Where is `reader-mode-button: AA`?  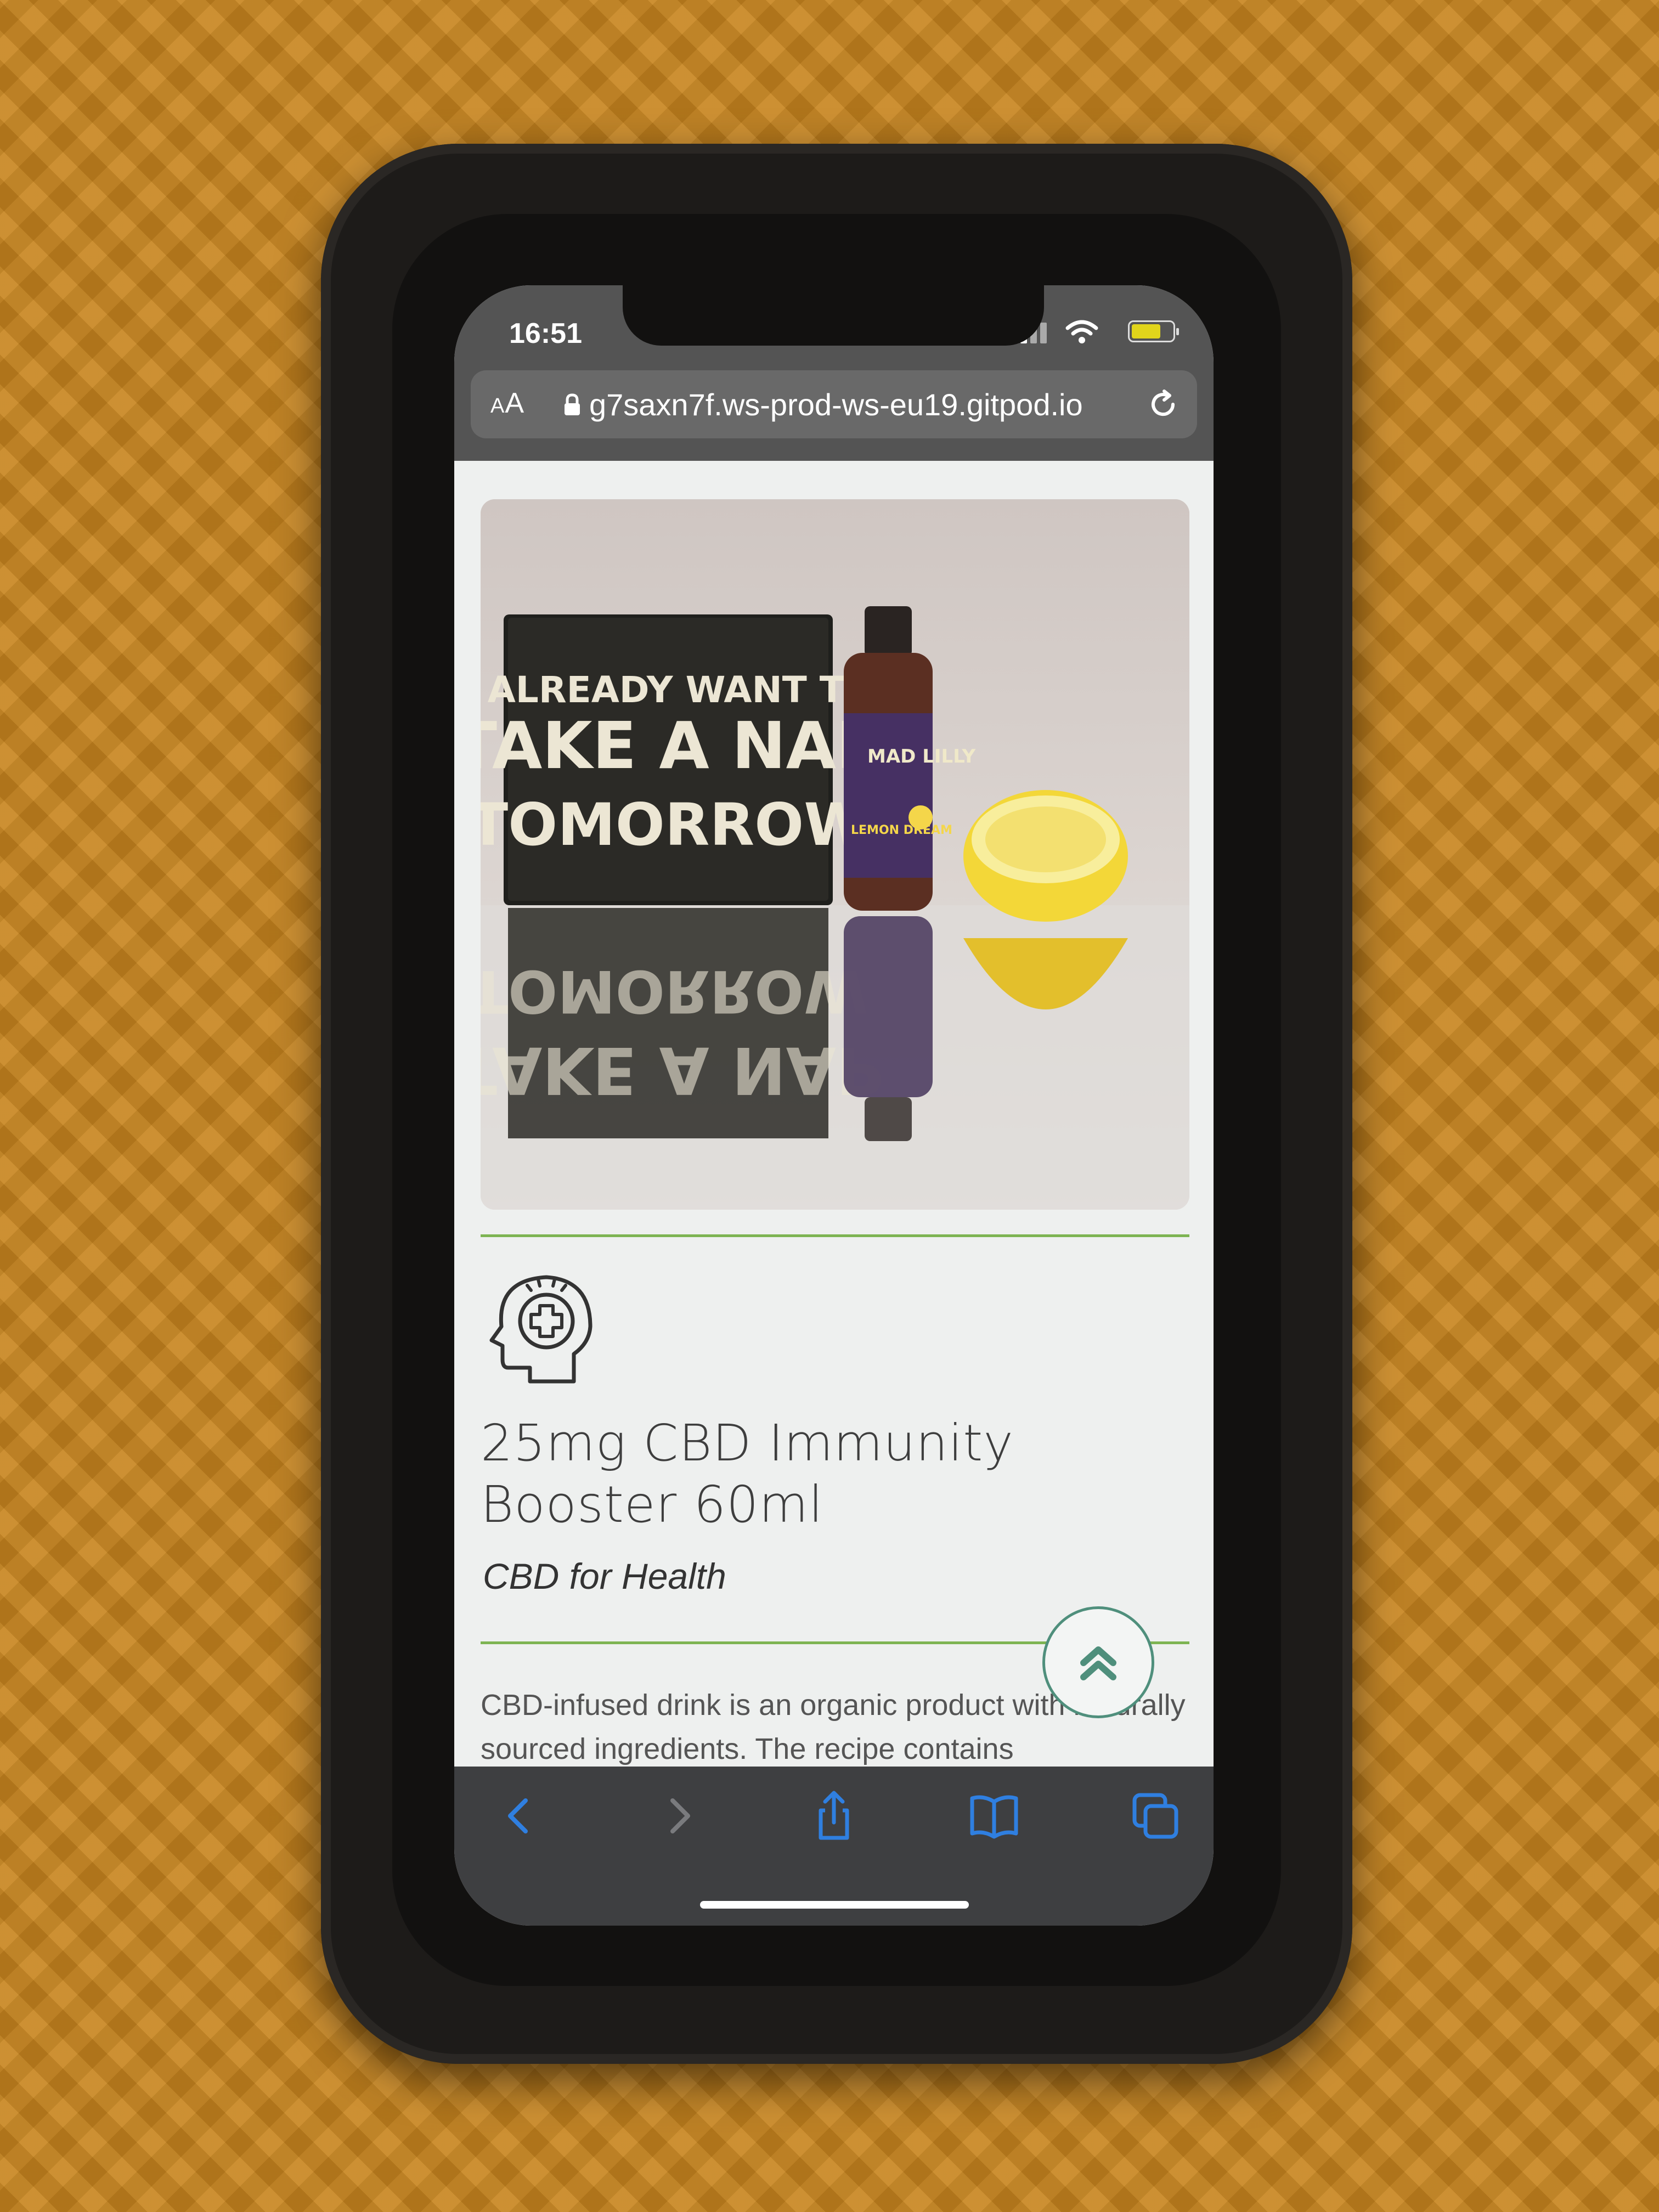
reader-mode-button: AA is located at coordinates (507, 404).